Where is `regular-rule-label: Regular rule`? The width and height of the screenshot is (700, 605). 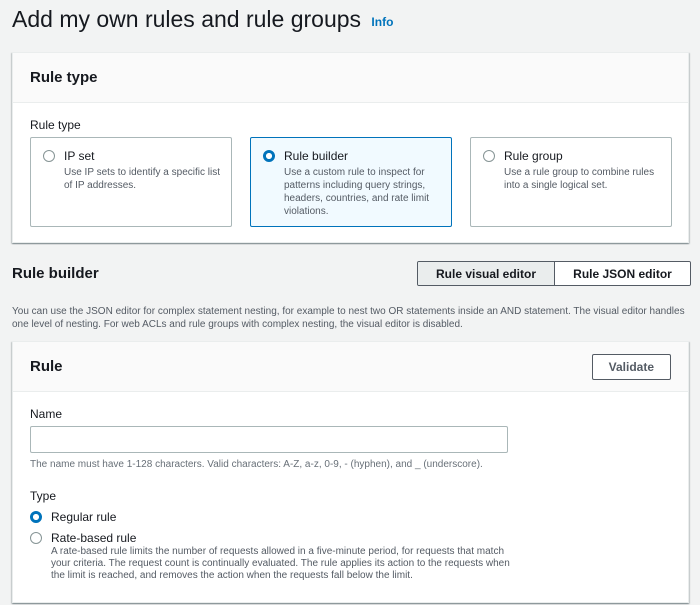
regular-rule-label: Regular rule is located at coordinates (84, 517).